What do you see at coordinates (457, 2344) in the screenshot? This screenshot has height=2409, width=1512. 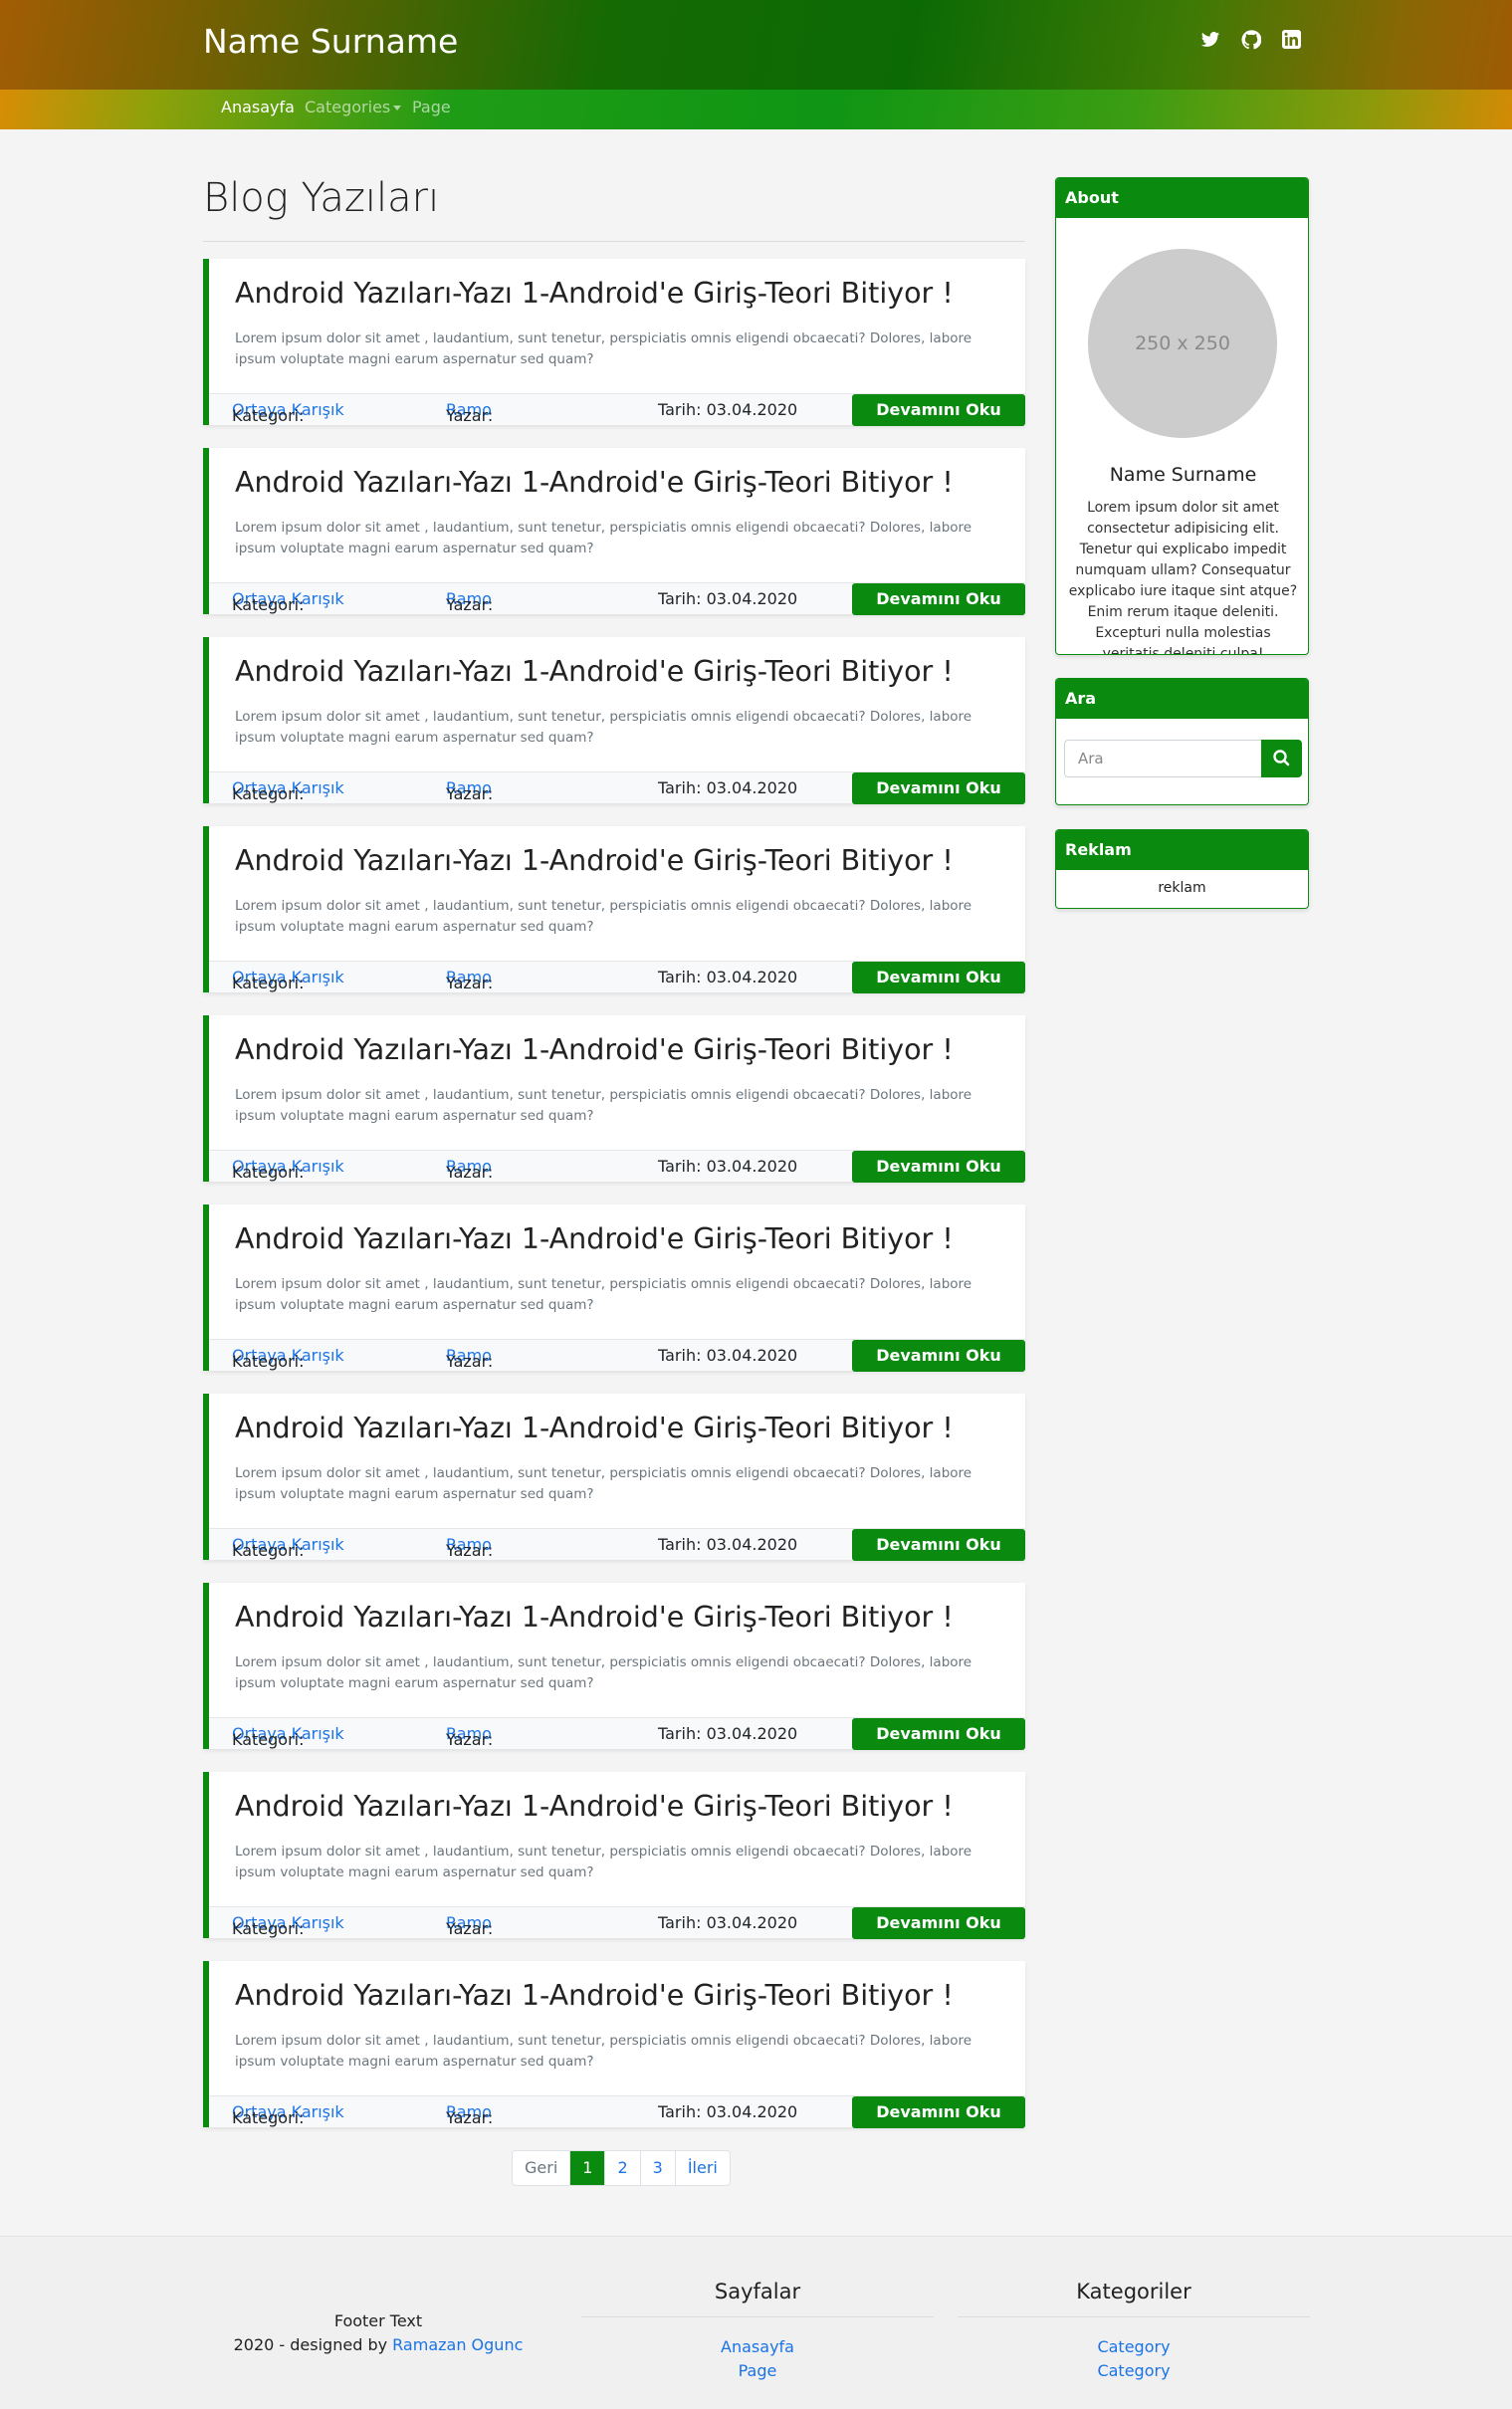 I see `credit-link: Ramazan Ogunc` at bounding box center [457, 2344].